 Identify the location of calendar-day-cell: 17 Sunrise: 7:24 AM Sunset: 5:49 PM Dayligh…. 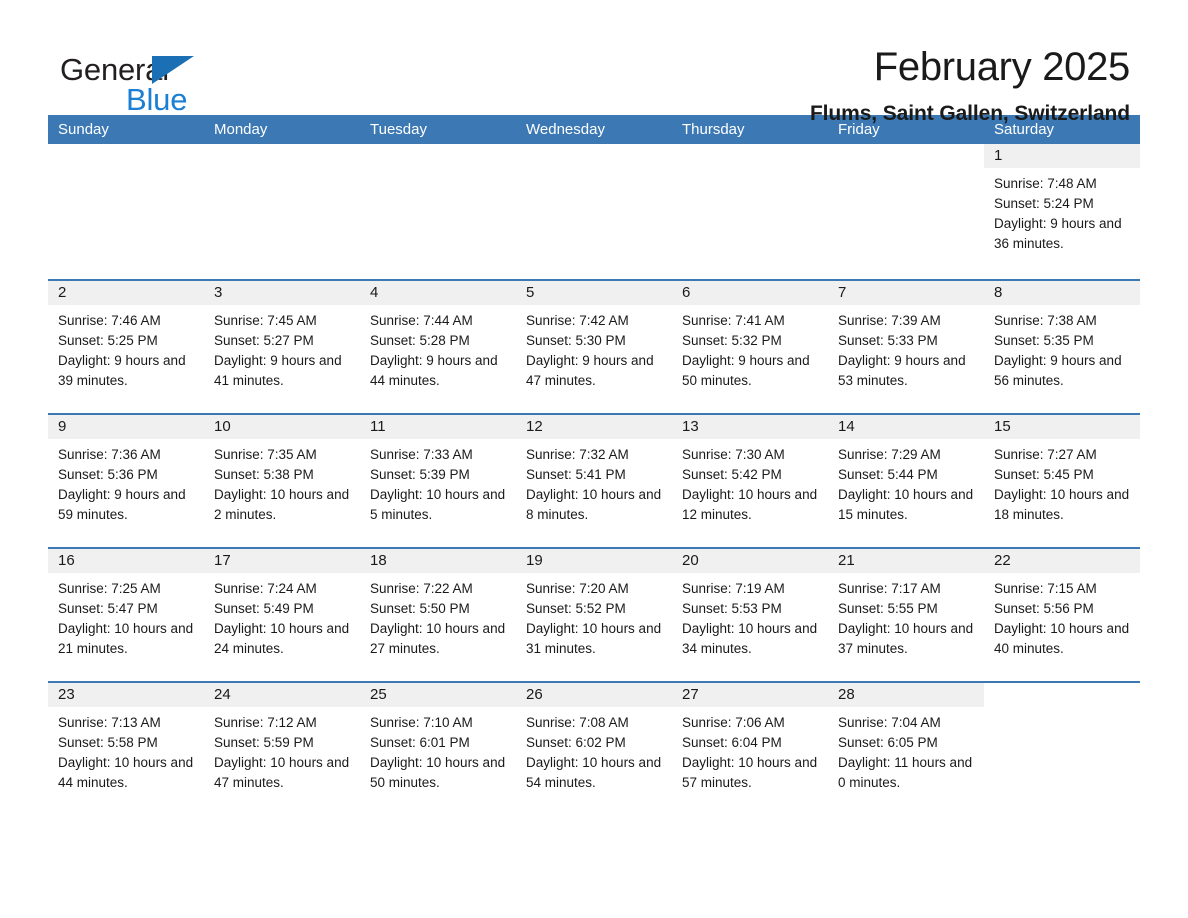
(282, 615).